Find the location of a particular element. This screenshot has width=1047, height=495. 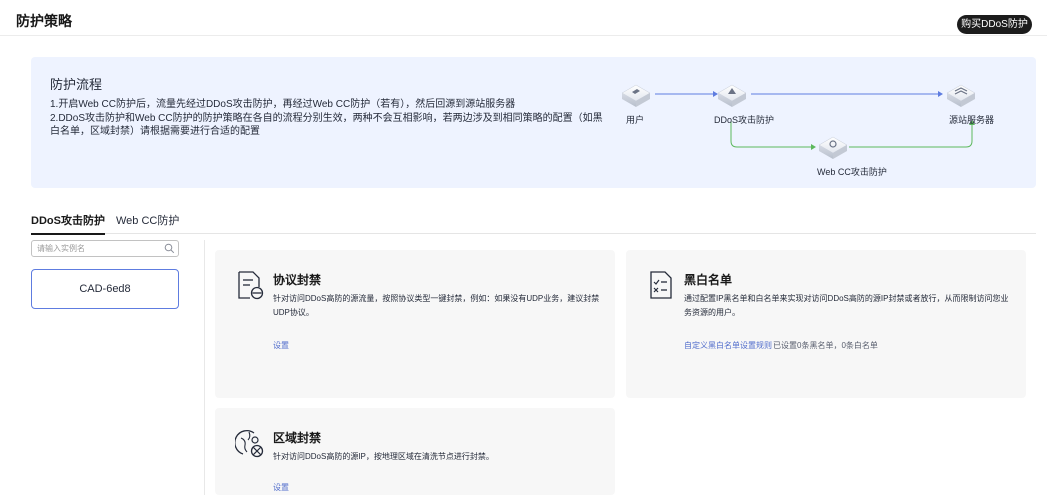

search-icon is located at coordinates (169, 248).